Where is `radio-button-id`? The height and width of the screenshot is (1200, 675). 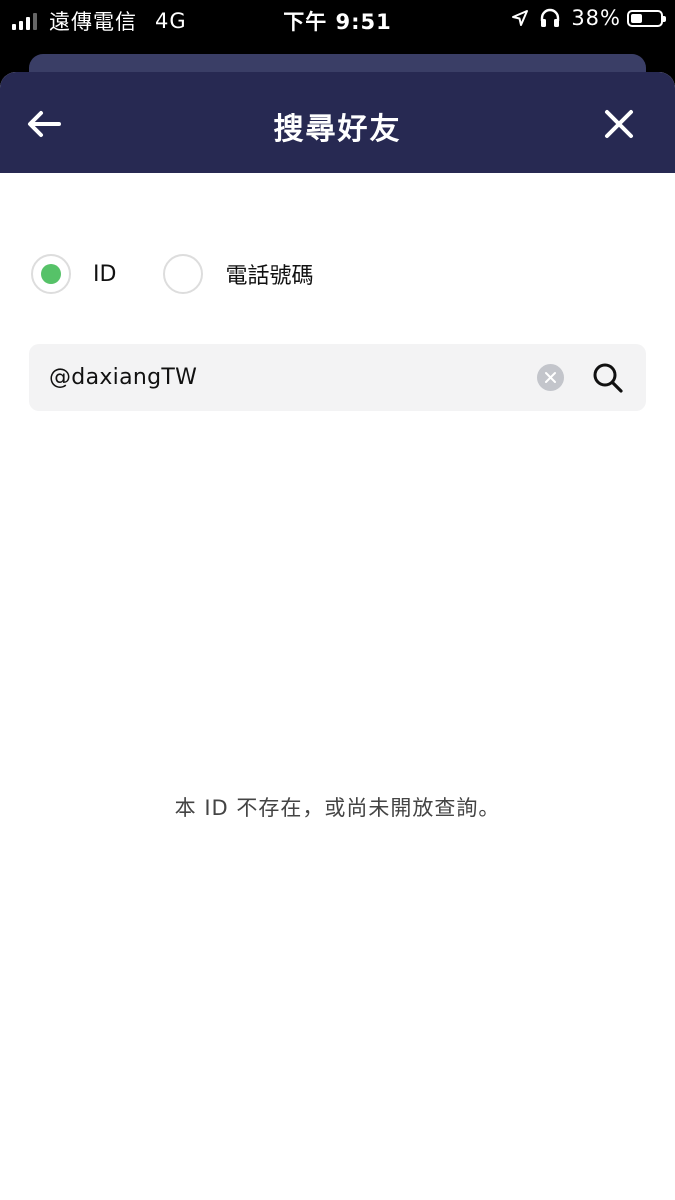 radio-button-id is located at coordinates (51, 274).